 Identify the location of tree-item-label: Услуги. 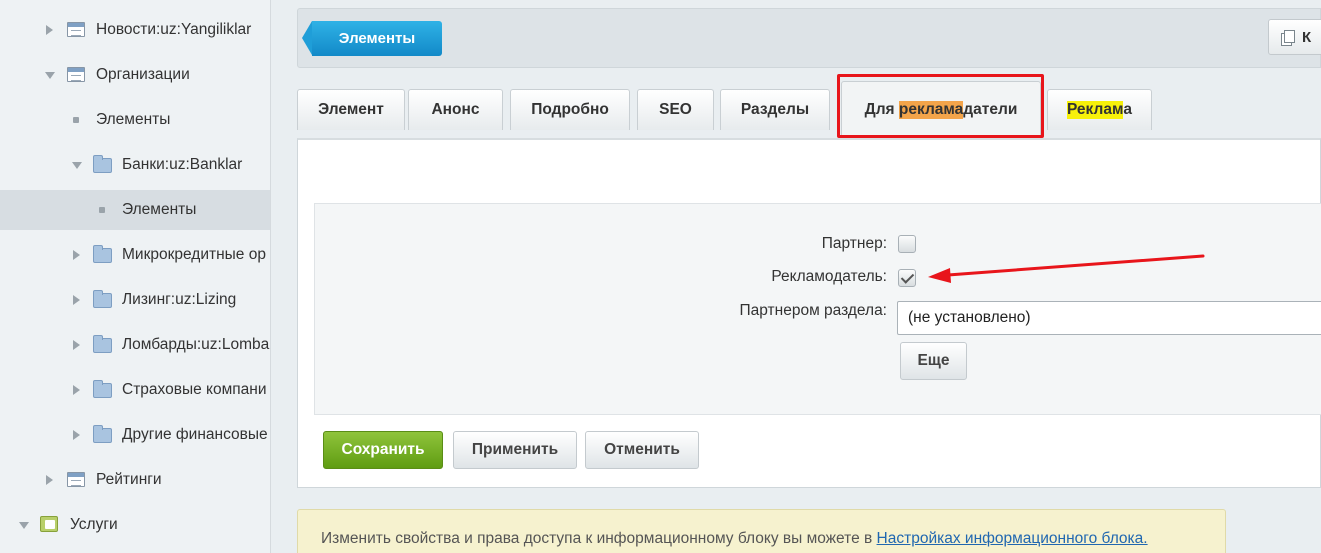
(94, 524).